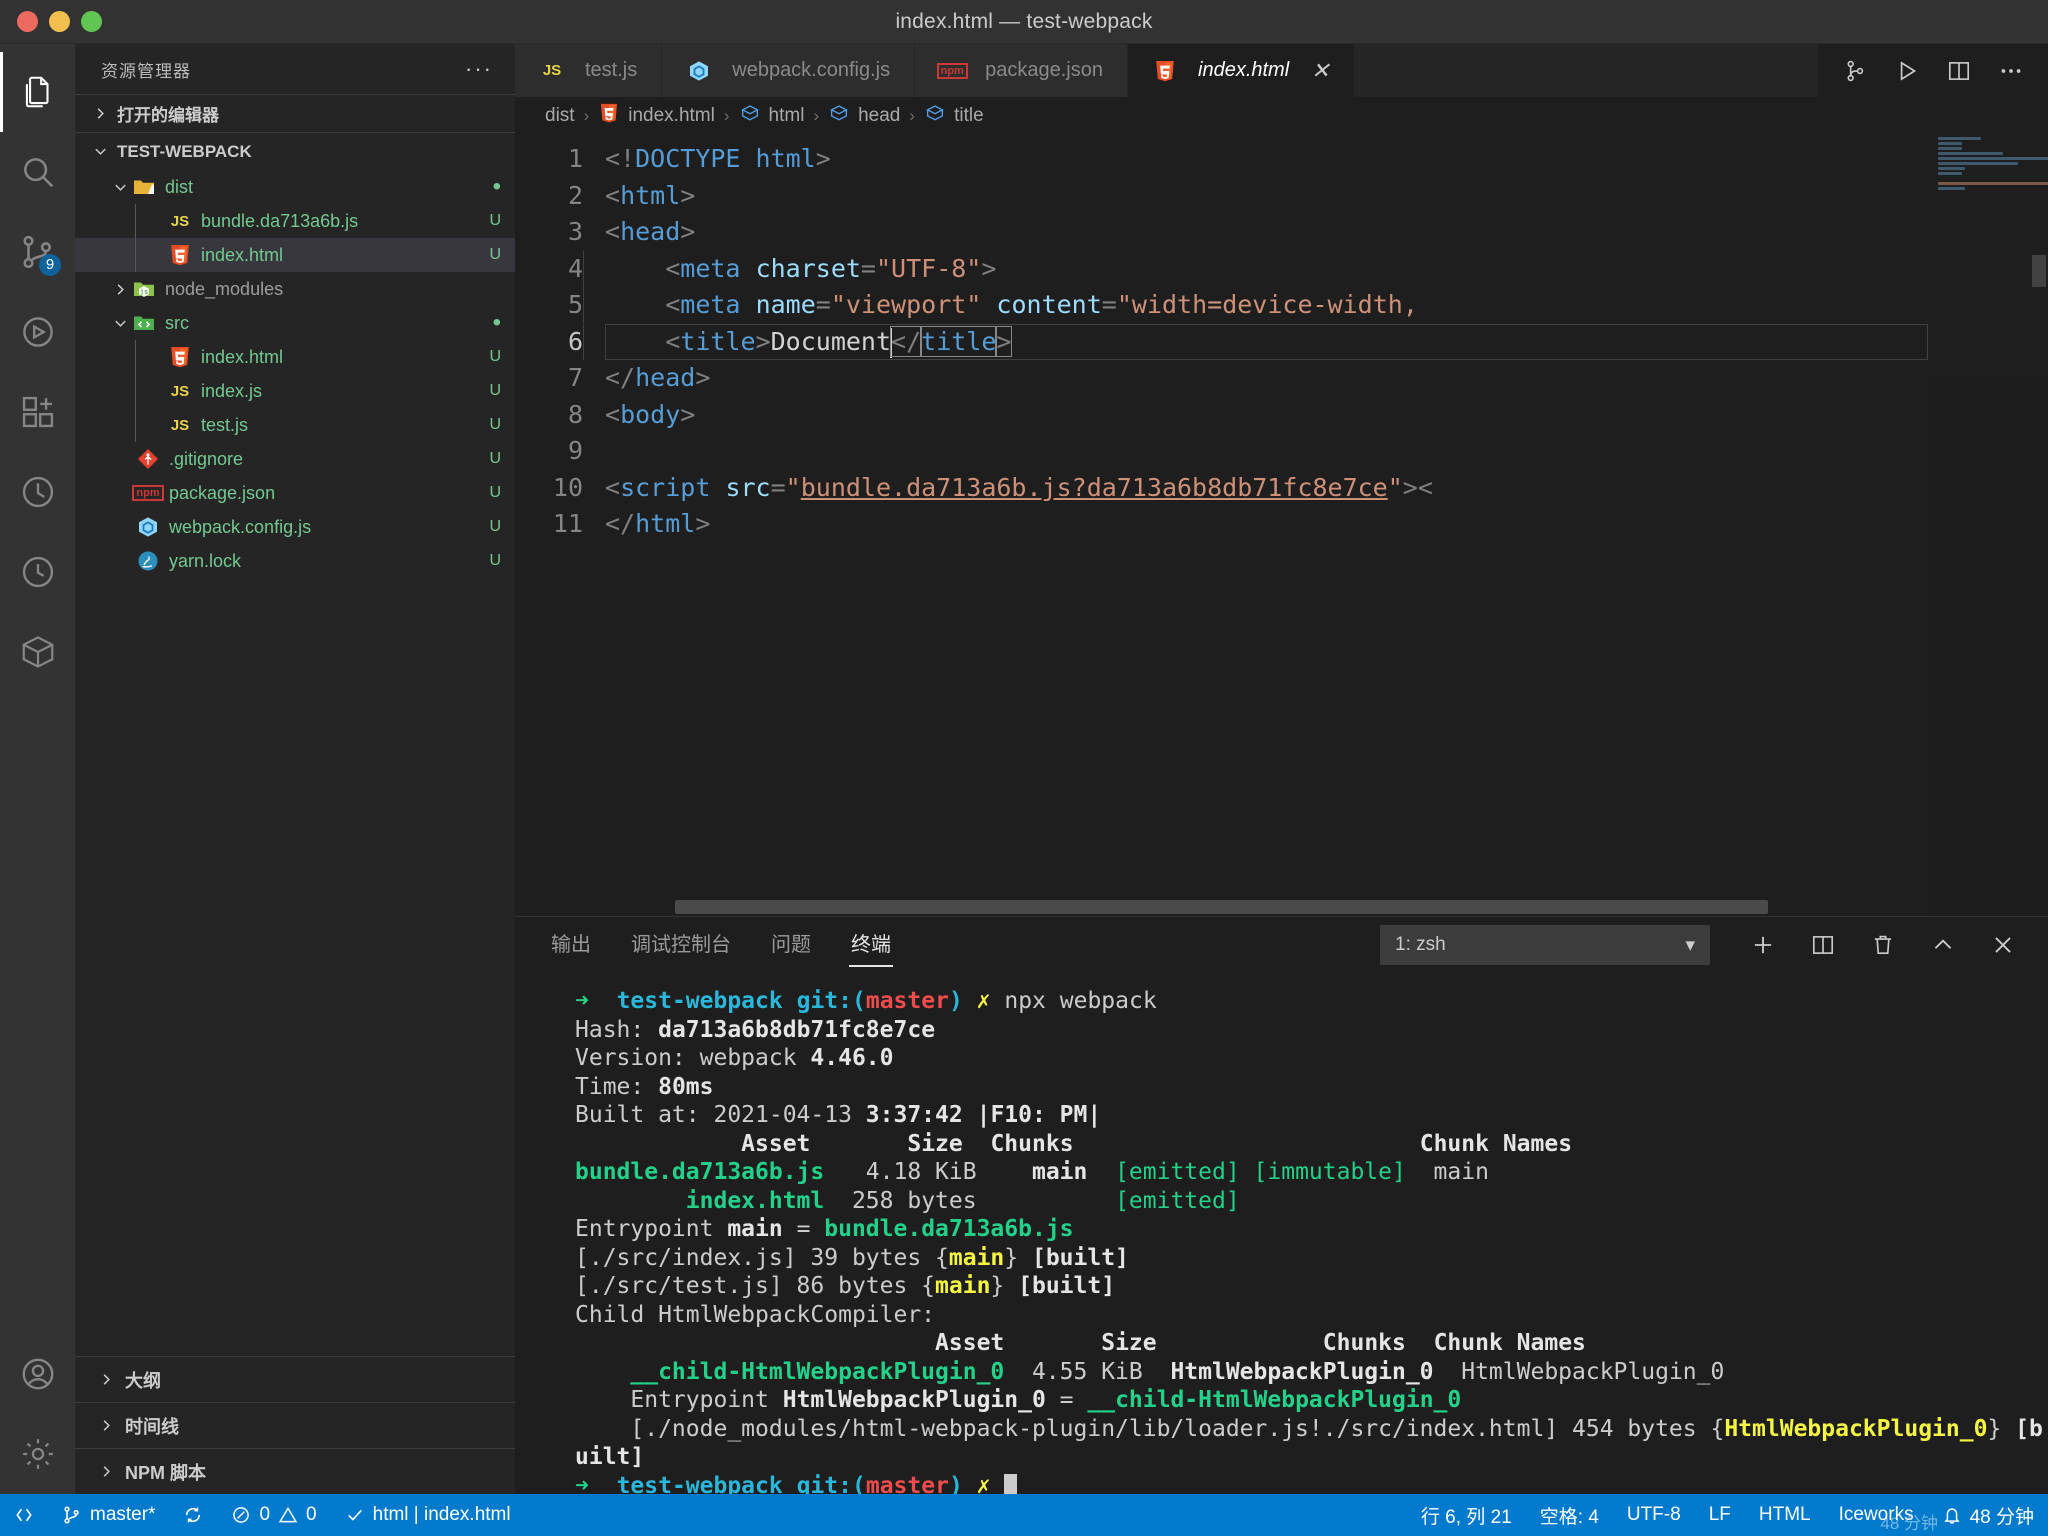 The image size is (2048, 1536). I want to click on status-sync, so click(193, 1515).